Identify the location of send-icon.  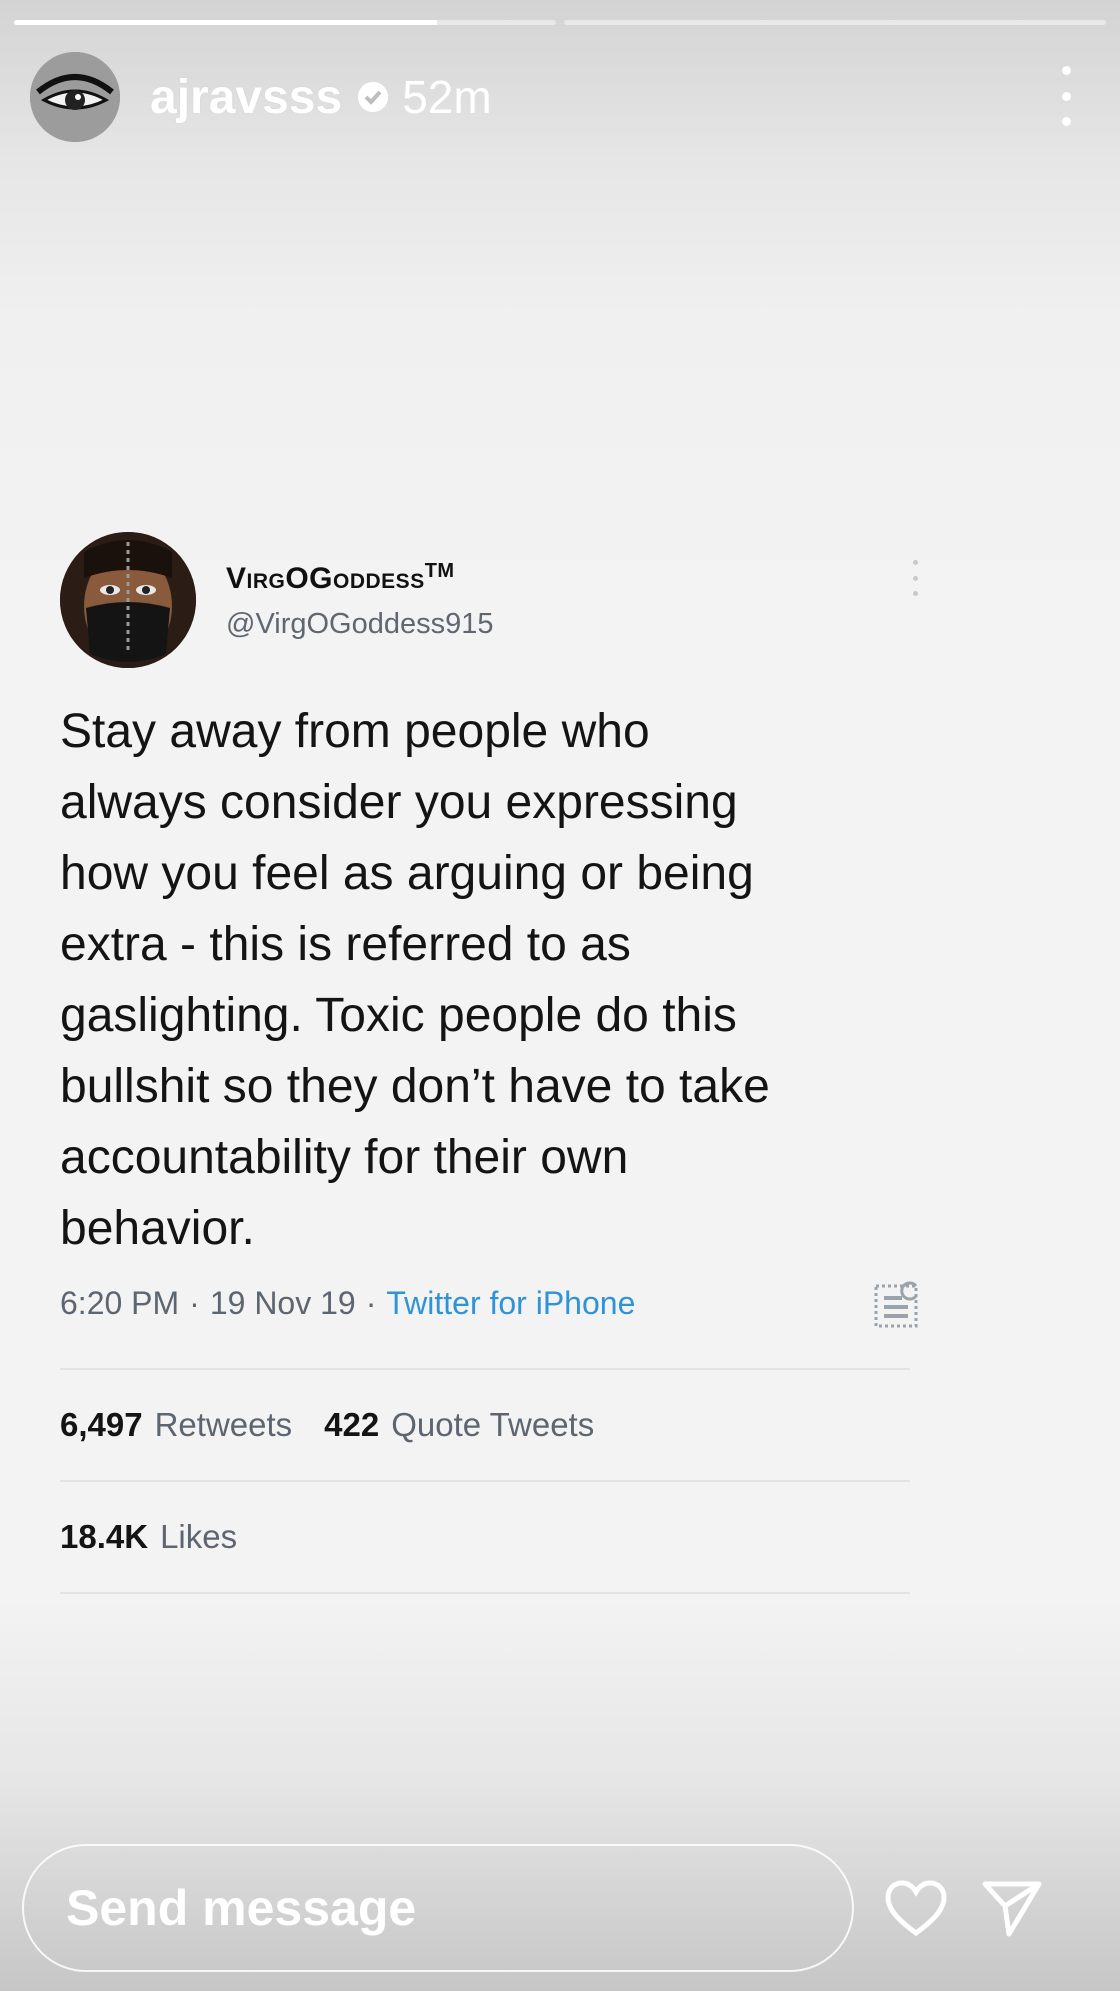
(1012, 1908).